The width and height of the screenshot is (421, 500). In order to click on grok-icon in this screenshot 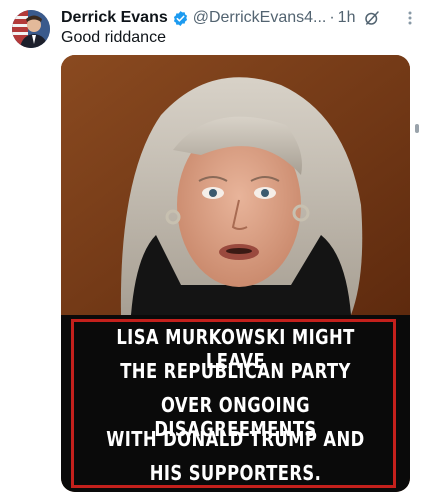, I will do `click(372, 18)`.